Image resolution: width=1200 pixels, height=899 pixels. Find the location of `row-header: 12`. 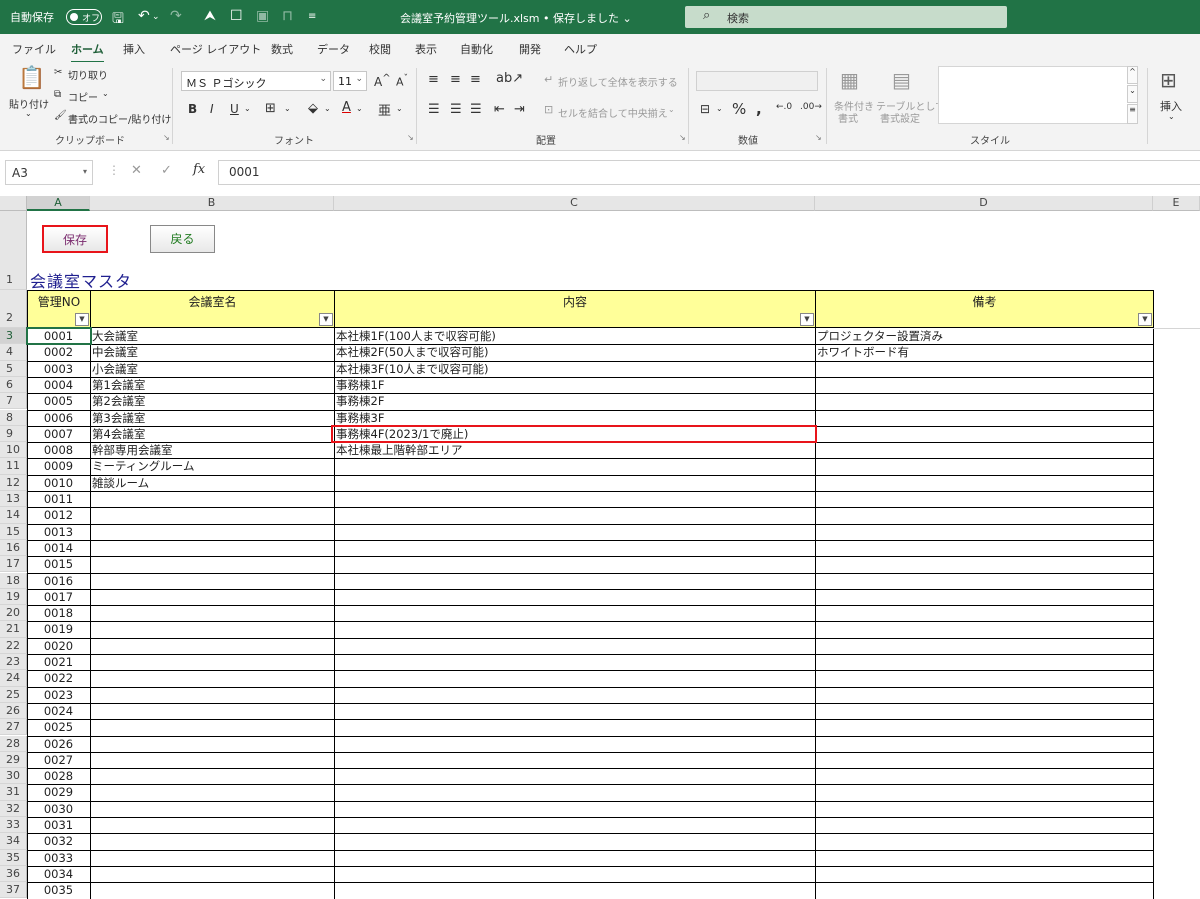

row-header: 12 is located at coordinates (13, 482).